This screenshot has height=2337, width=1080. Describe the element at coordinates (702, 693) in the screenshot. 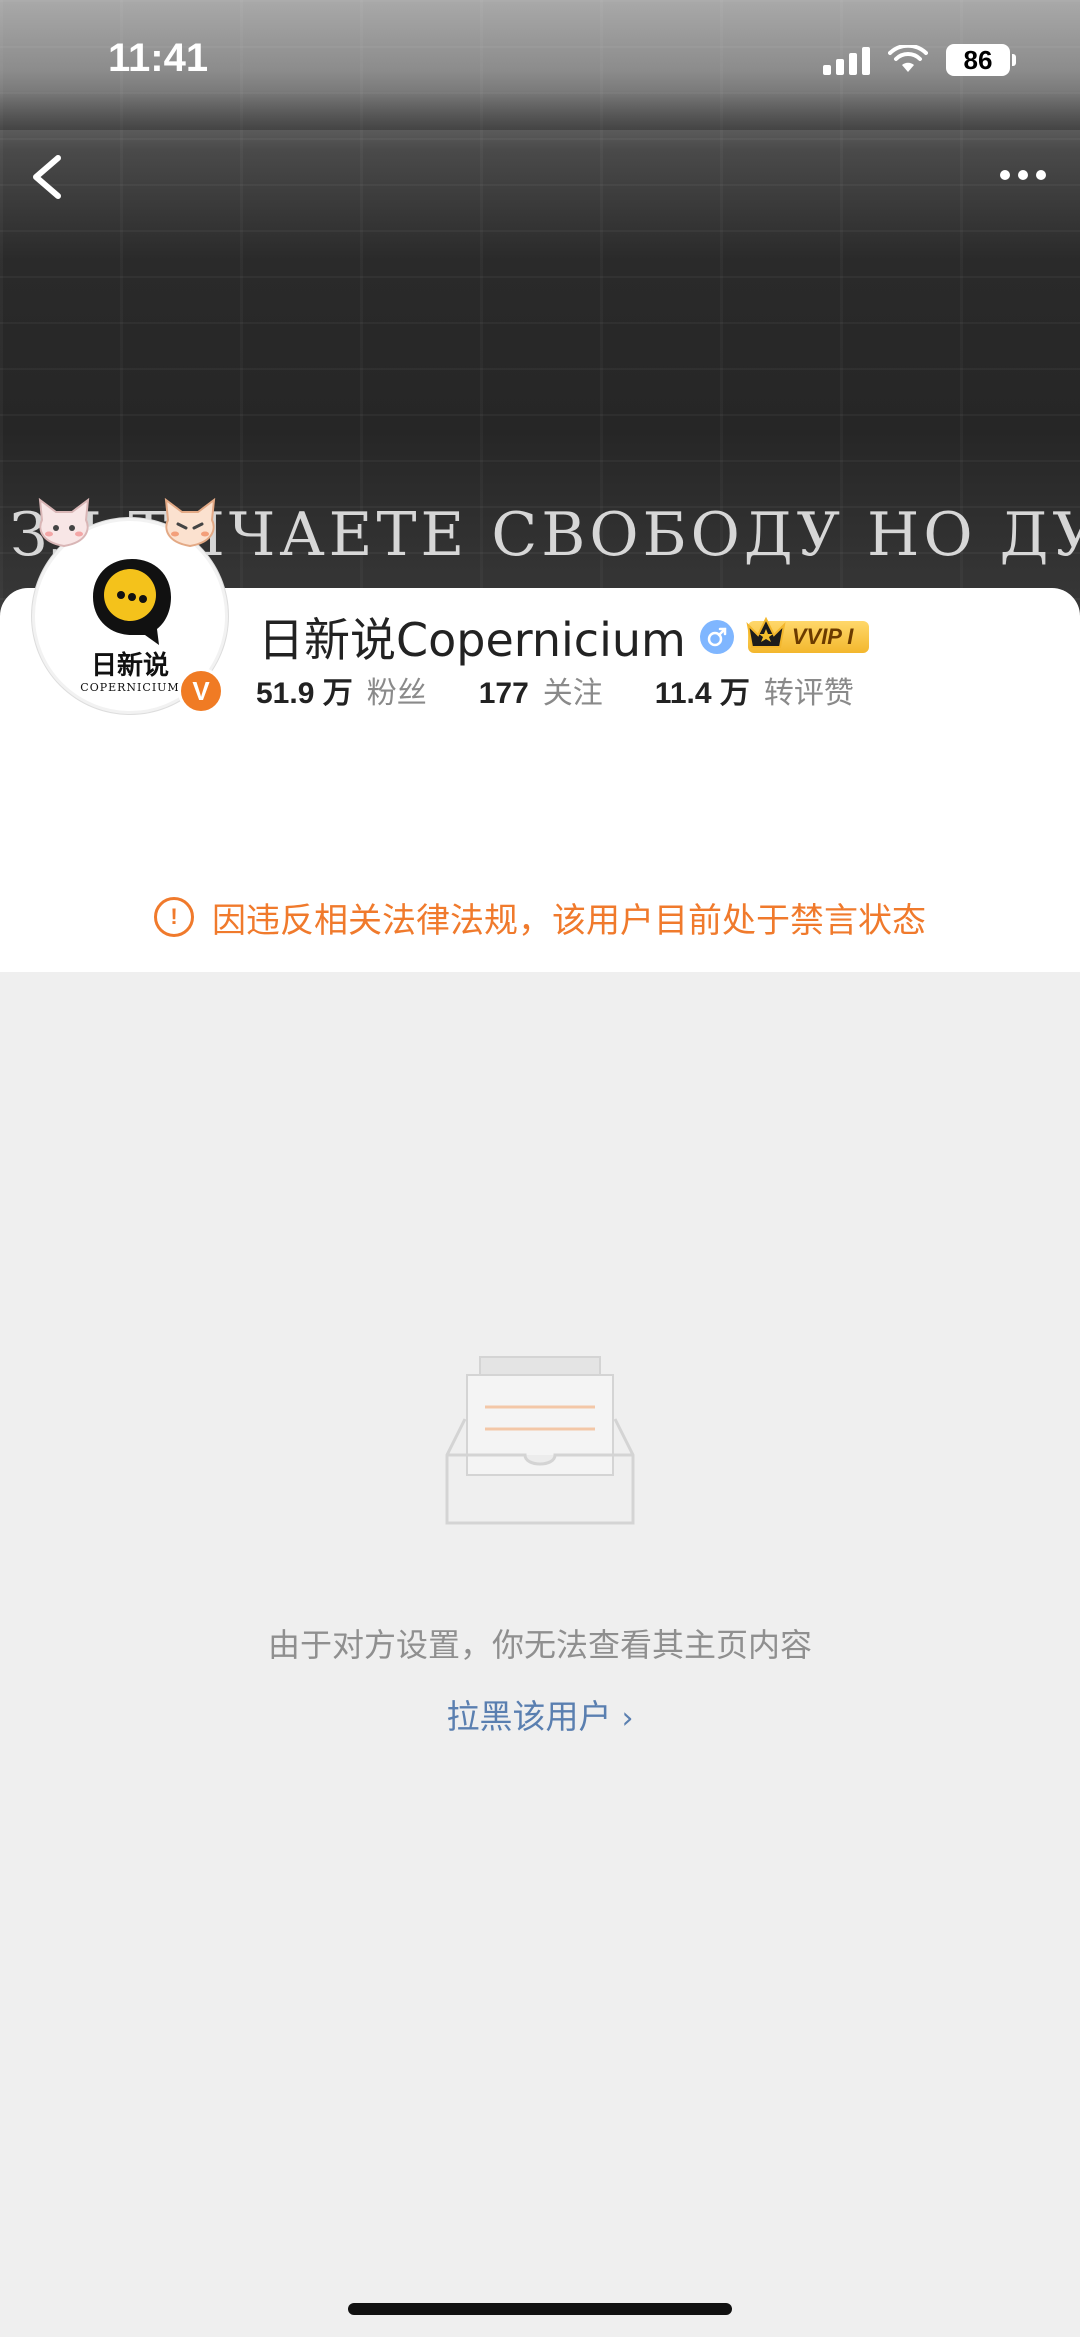

I see `stat-value: 11.4 万` at that location.